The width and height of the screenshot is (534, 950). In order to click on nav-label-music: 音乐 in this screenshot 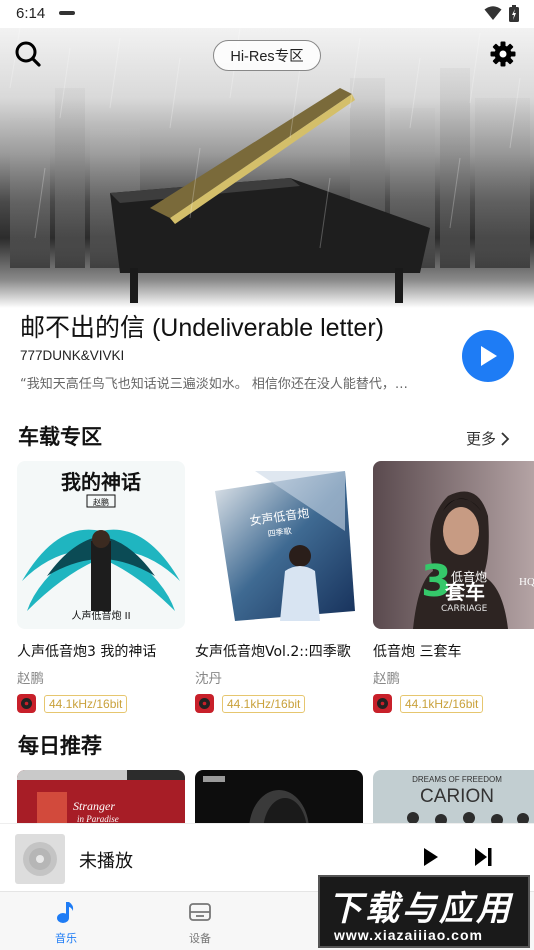, I will do `click(66, 938)`.